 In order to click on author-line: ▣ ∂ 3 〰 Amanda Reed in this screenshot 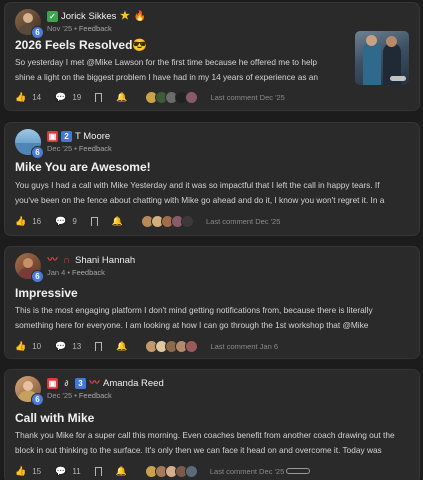, I will do `click(105, 383)`.